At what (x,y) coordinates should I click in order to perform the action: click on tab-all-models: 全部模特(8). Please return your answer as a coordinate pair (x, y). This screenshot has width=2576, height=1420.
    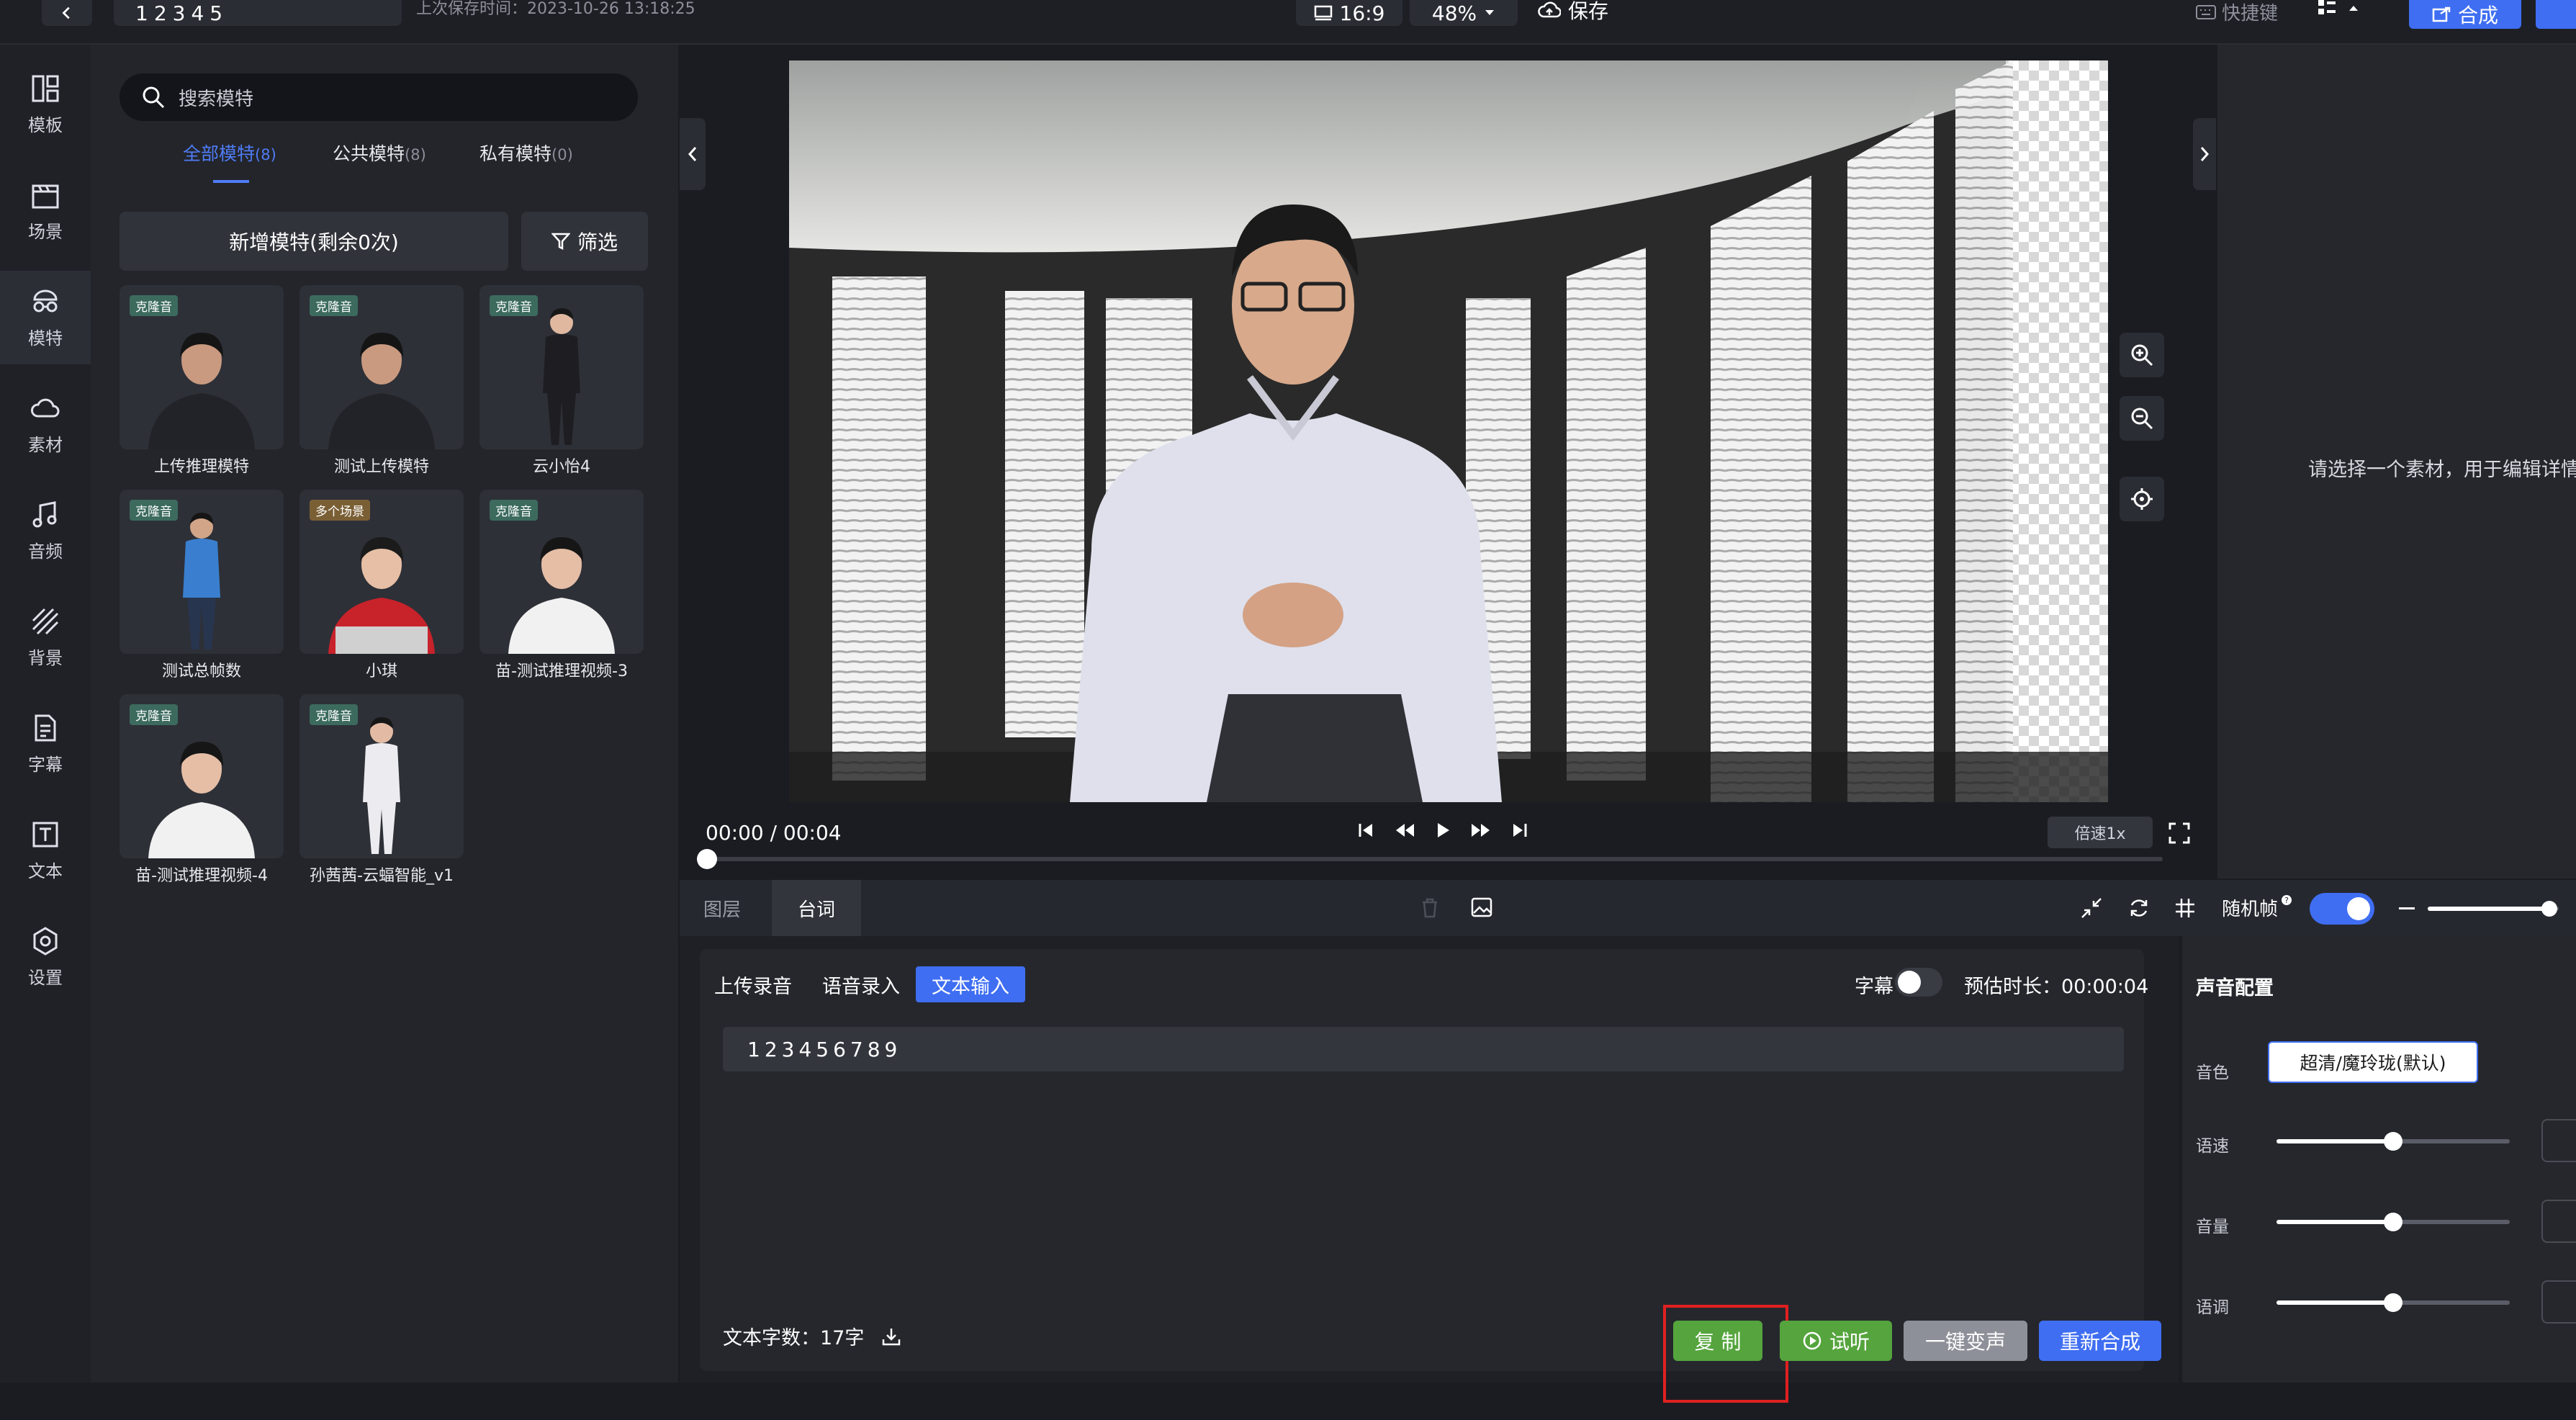
    Looking at the image, I should click on (230, 153).